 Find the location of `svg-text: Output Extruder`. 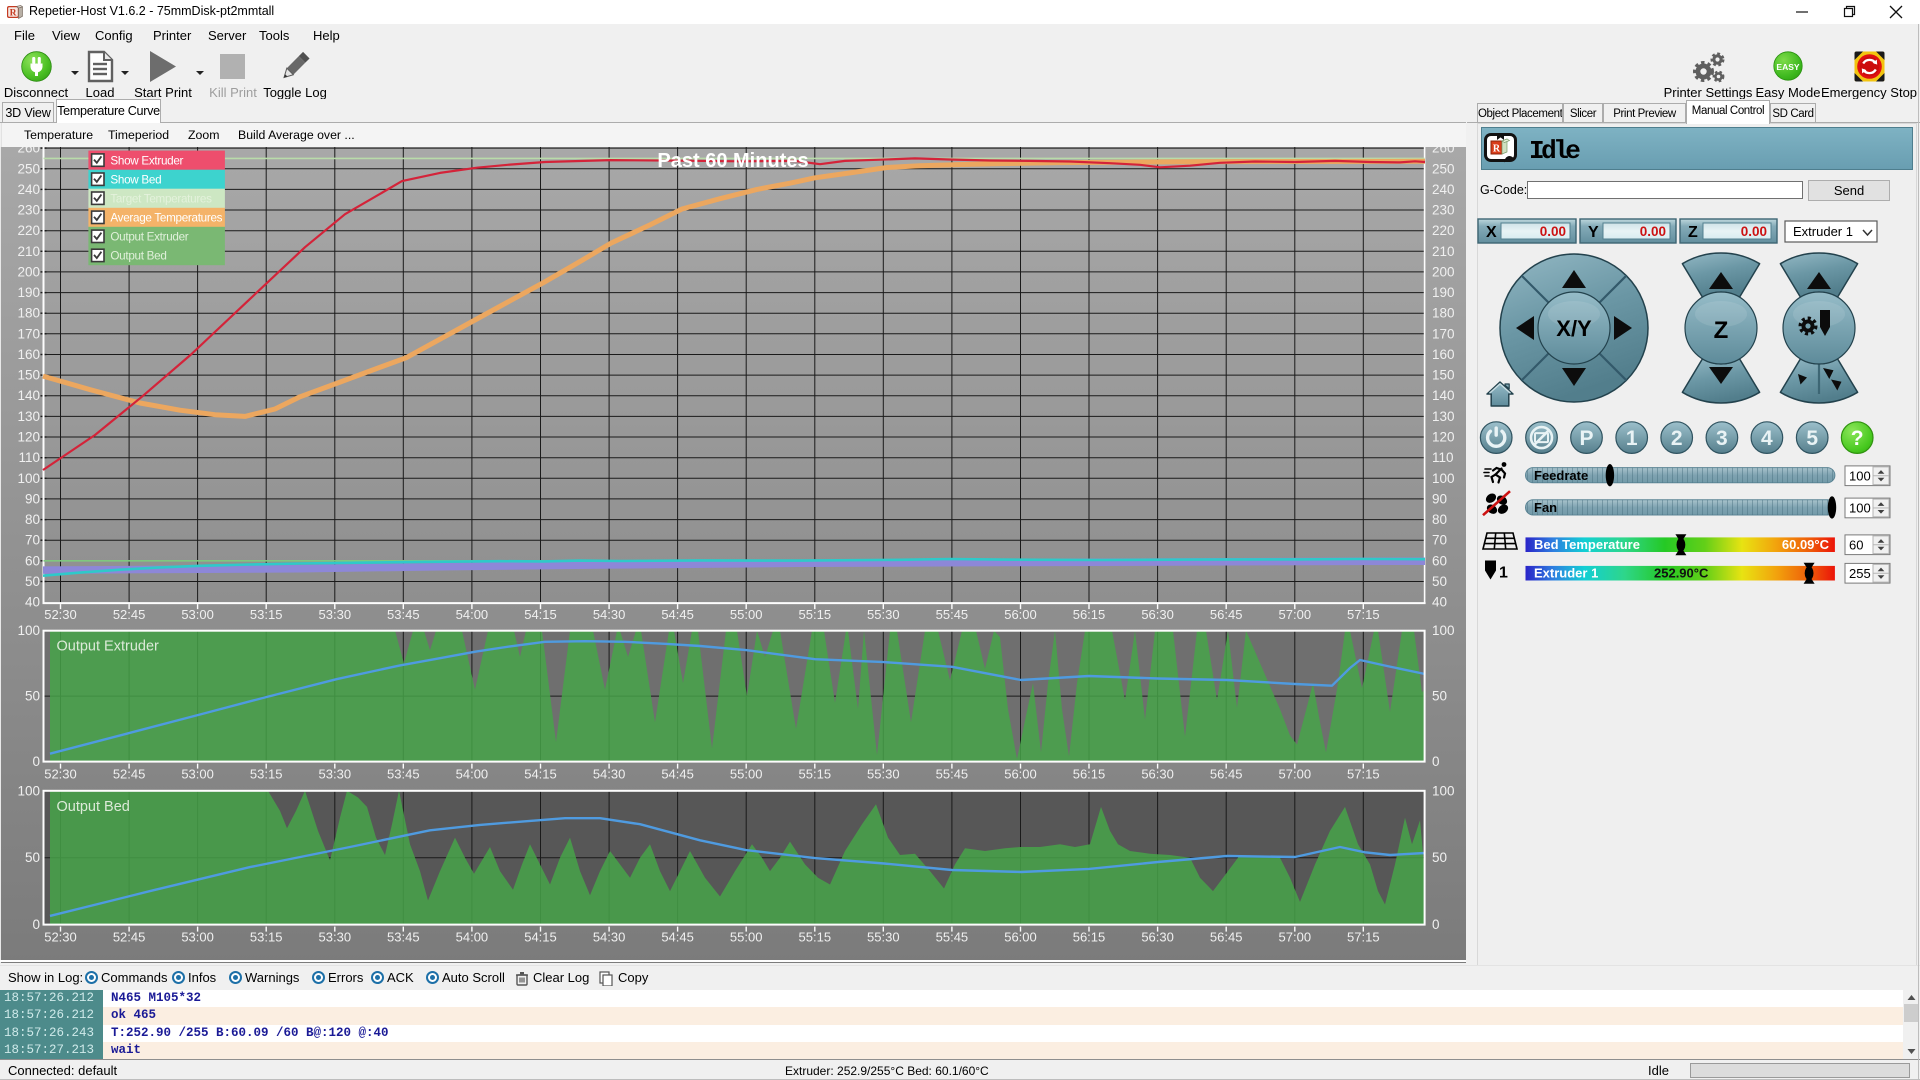

svg-text: Output Extruder is located at coordinates (108, 647).